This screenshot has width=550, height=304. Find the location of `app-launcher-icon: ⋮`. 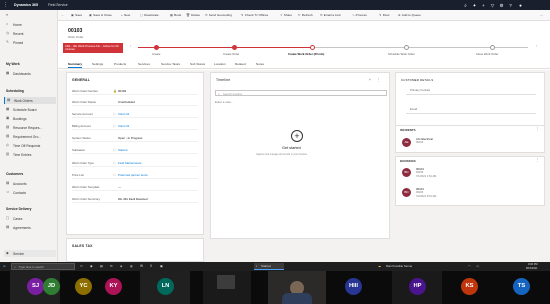

app-launcher-icon: ⋮ is located at coordinates (5, 5).